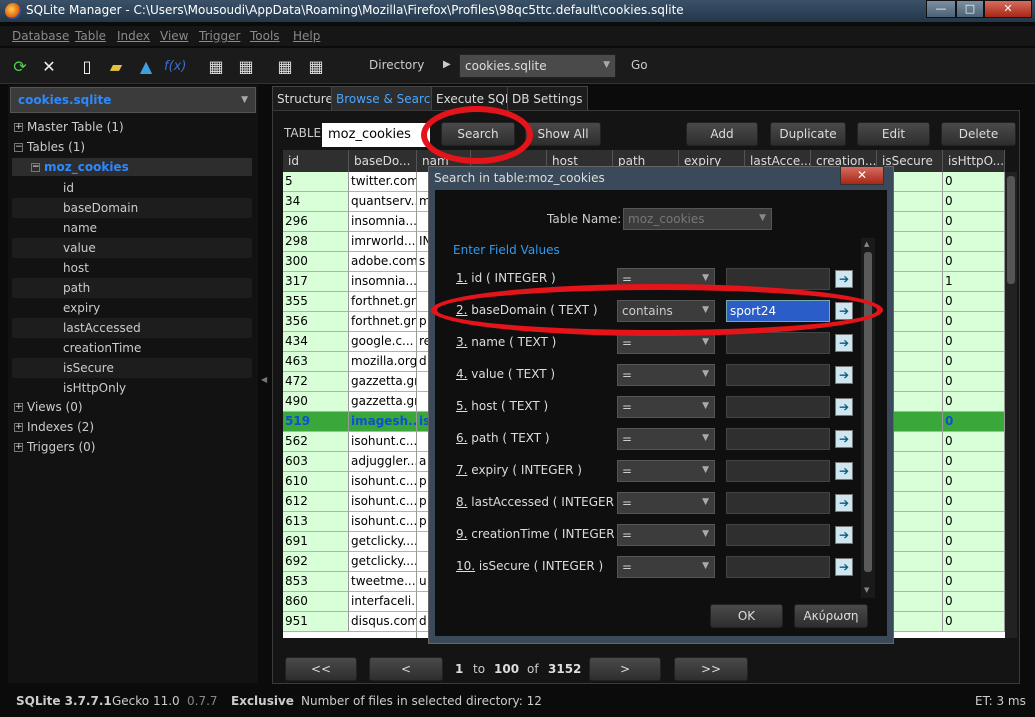 The height and width of the screenshot is (717, 1035). Describe the element at coordinates (383, 382) in the screenshot. I see `cell-basedomain: gazzetta.gr` at that location.